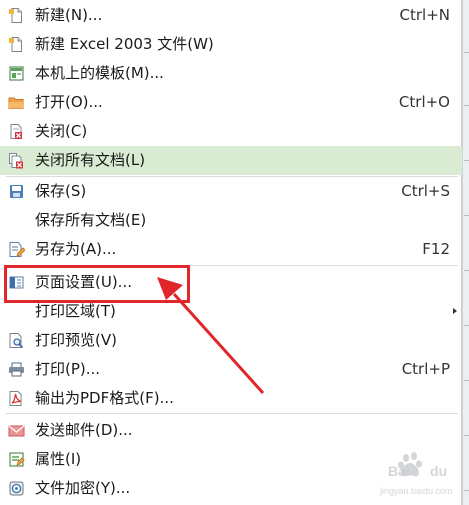  What do you see at coordinates (61, 191) in the screenshot?
I see `menu-item-label: 保存(S)` at bounding box center [61, 191].